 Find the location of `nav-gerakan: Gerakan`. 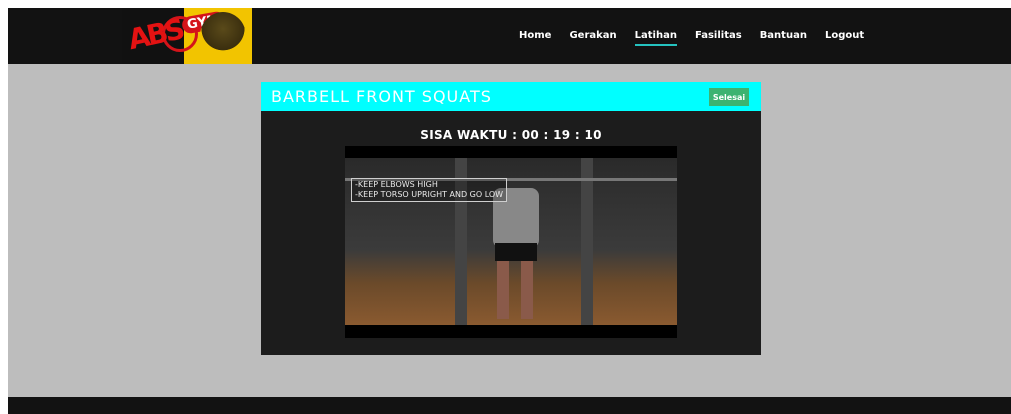

nav-gerakan: Gerakan is located at coordinates (592, 38).